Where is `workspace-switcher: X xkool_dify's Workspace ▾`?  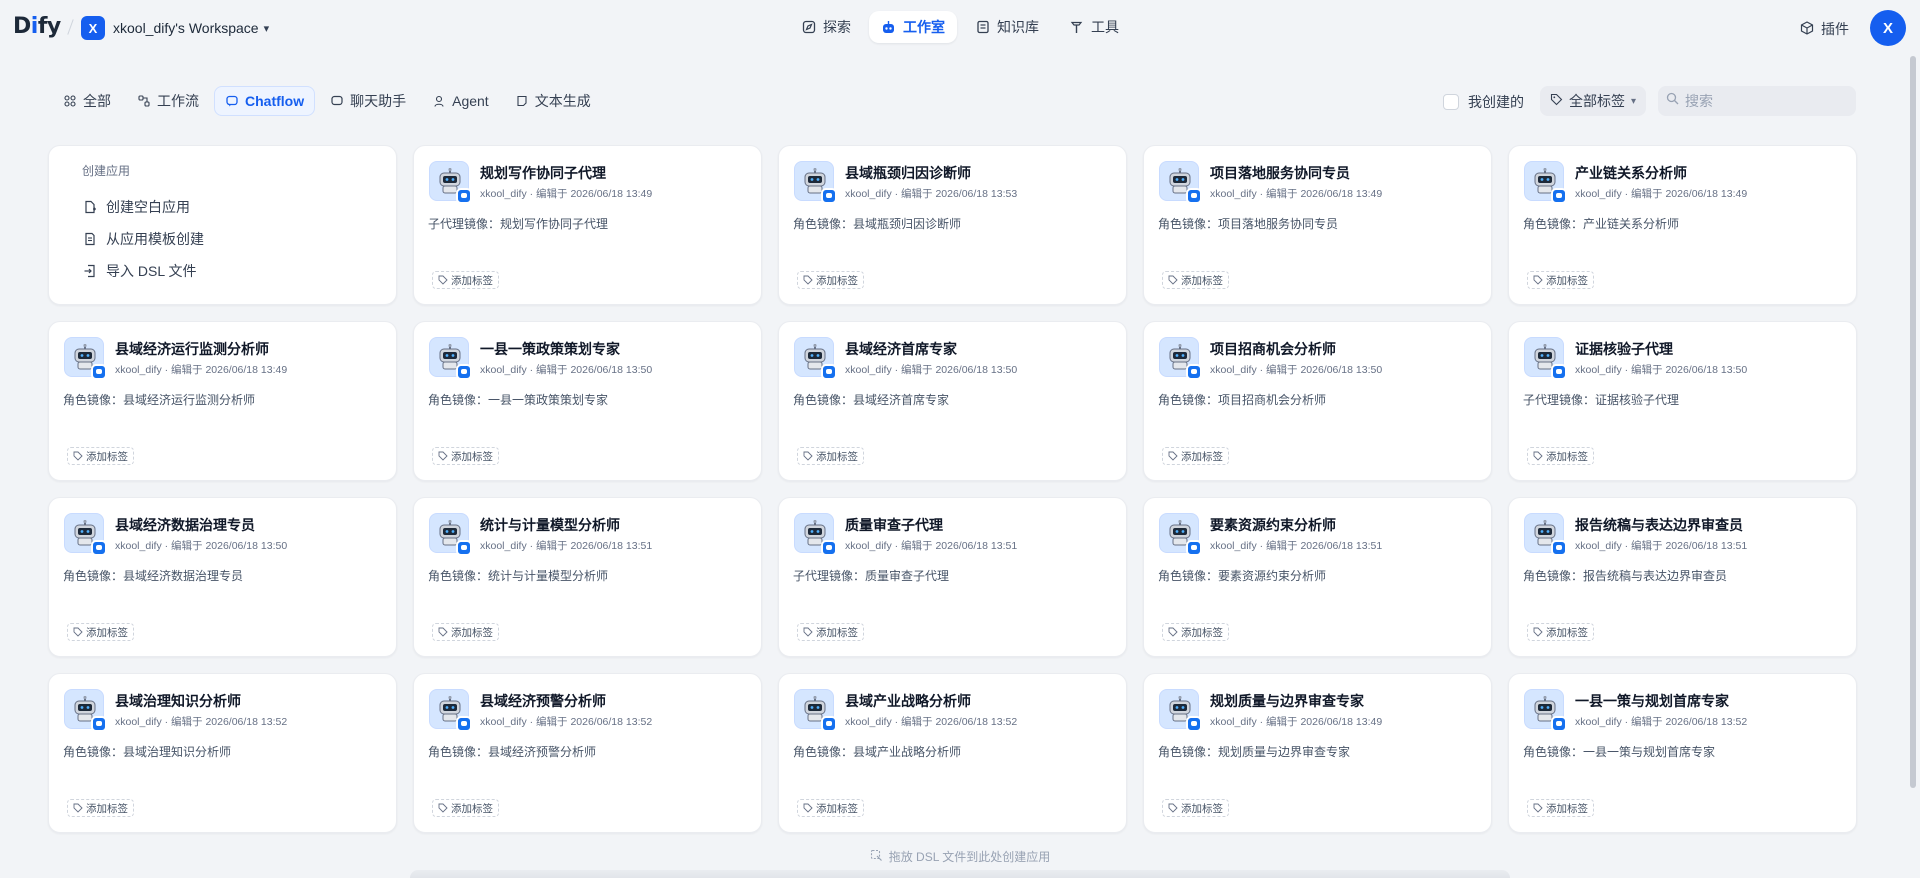 workspace-switcher: X xkool_dify's Workspace ▾ is located at coordinates (175, 28).